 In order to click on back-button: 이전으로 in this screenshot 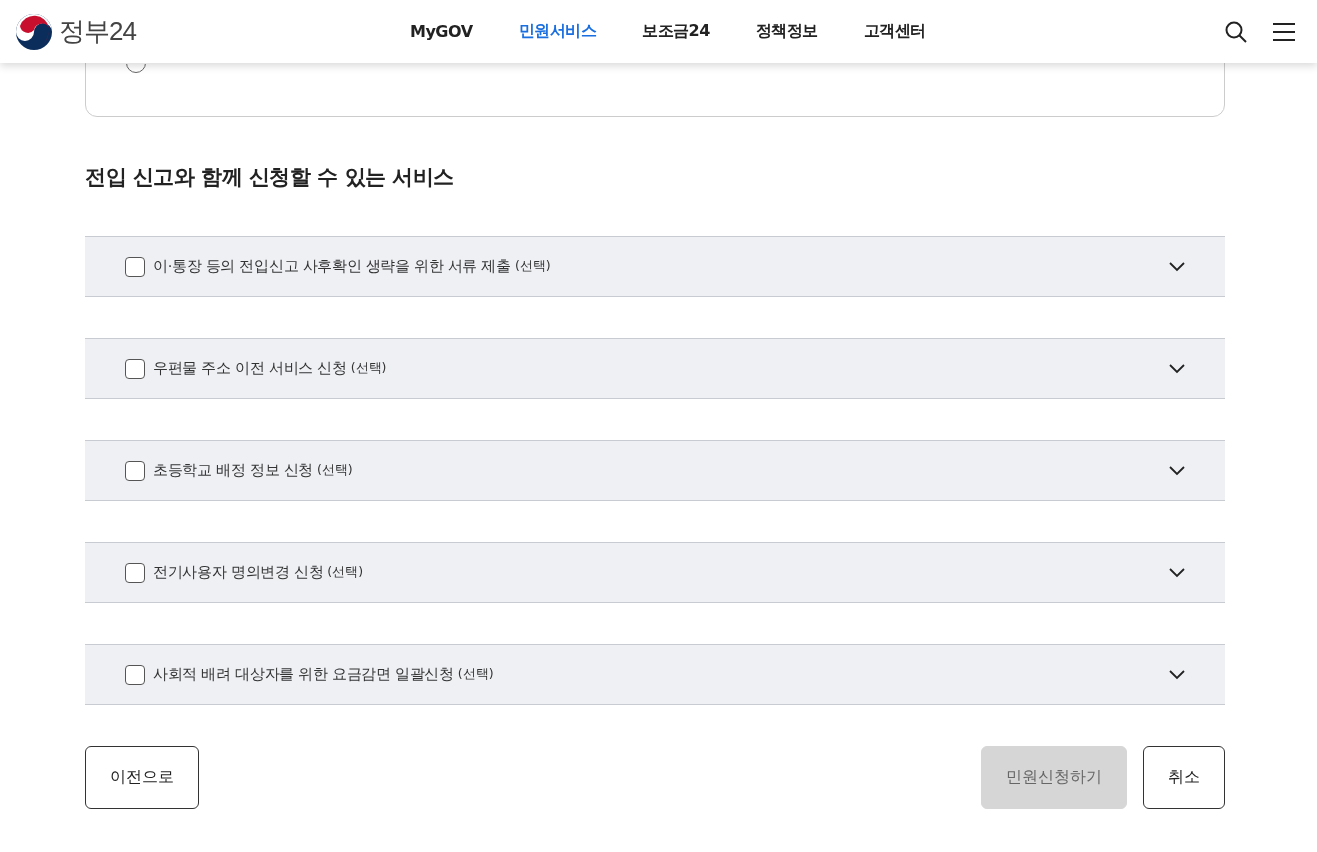, I will do `click(142, 777)`.